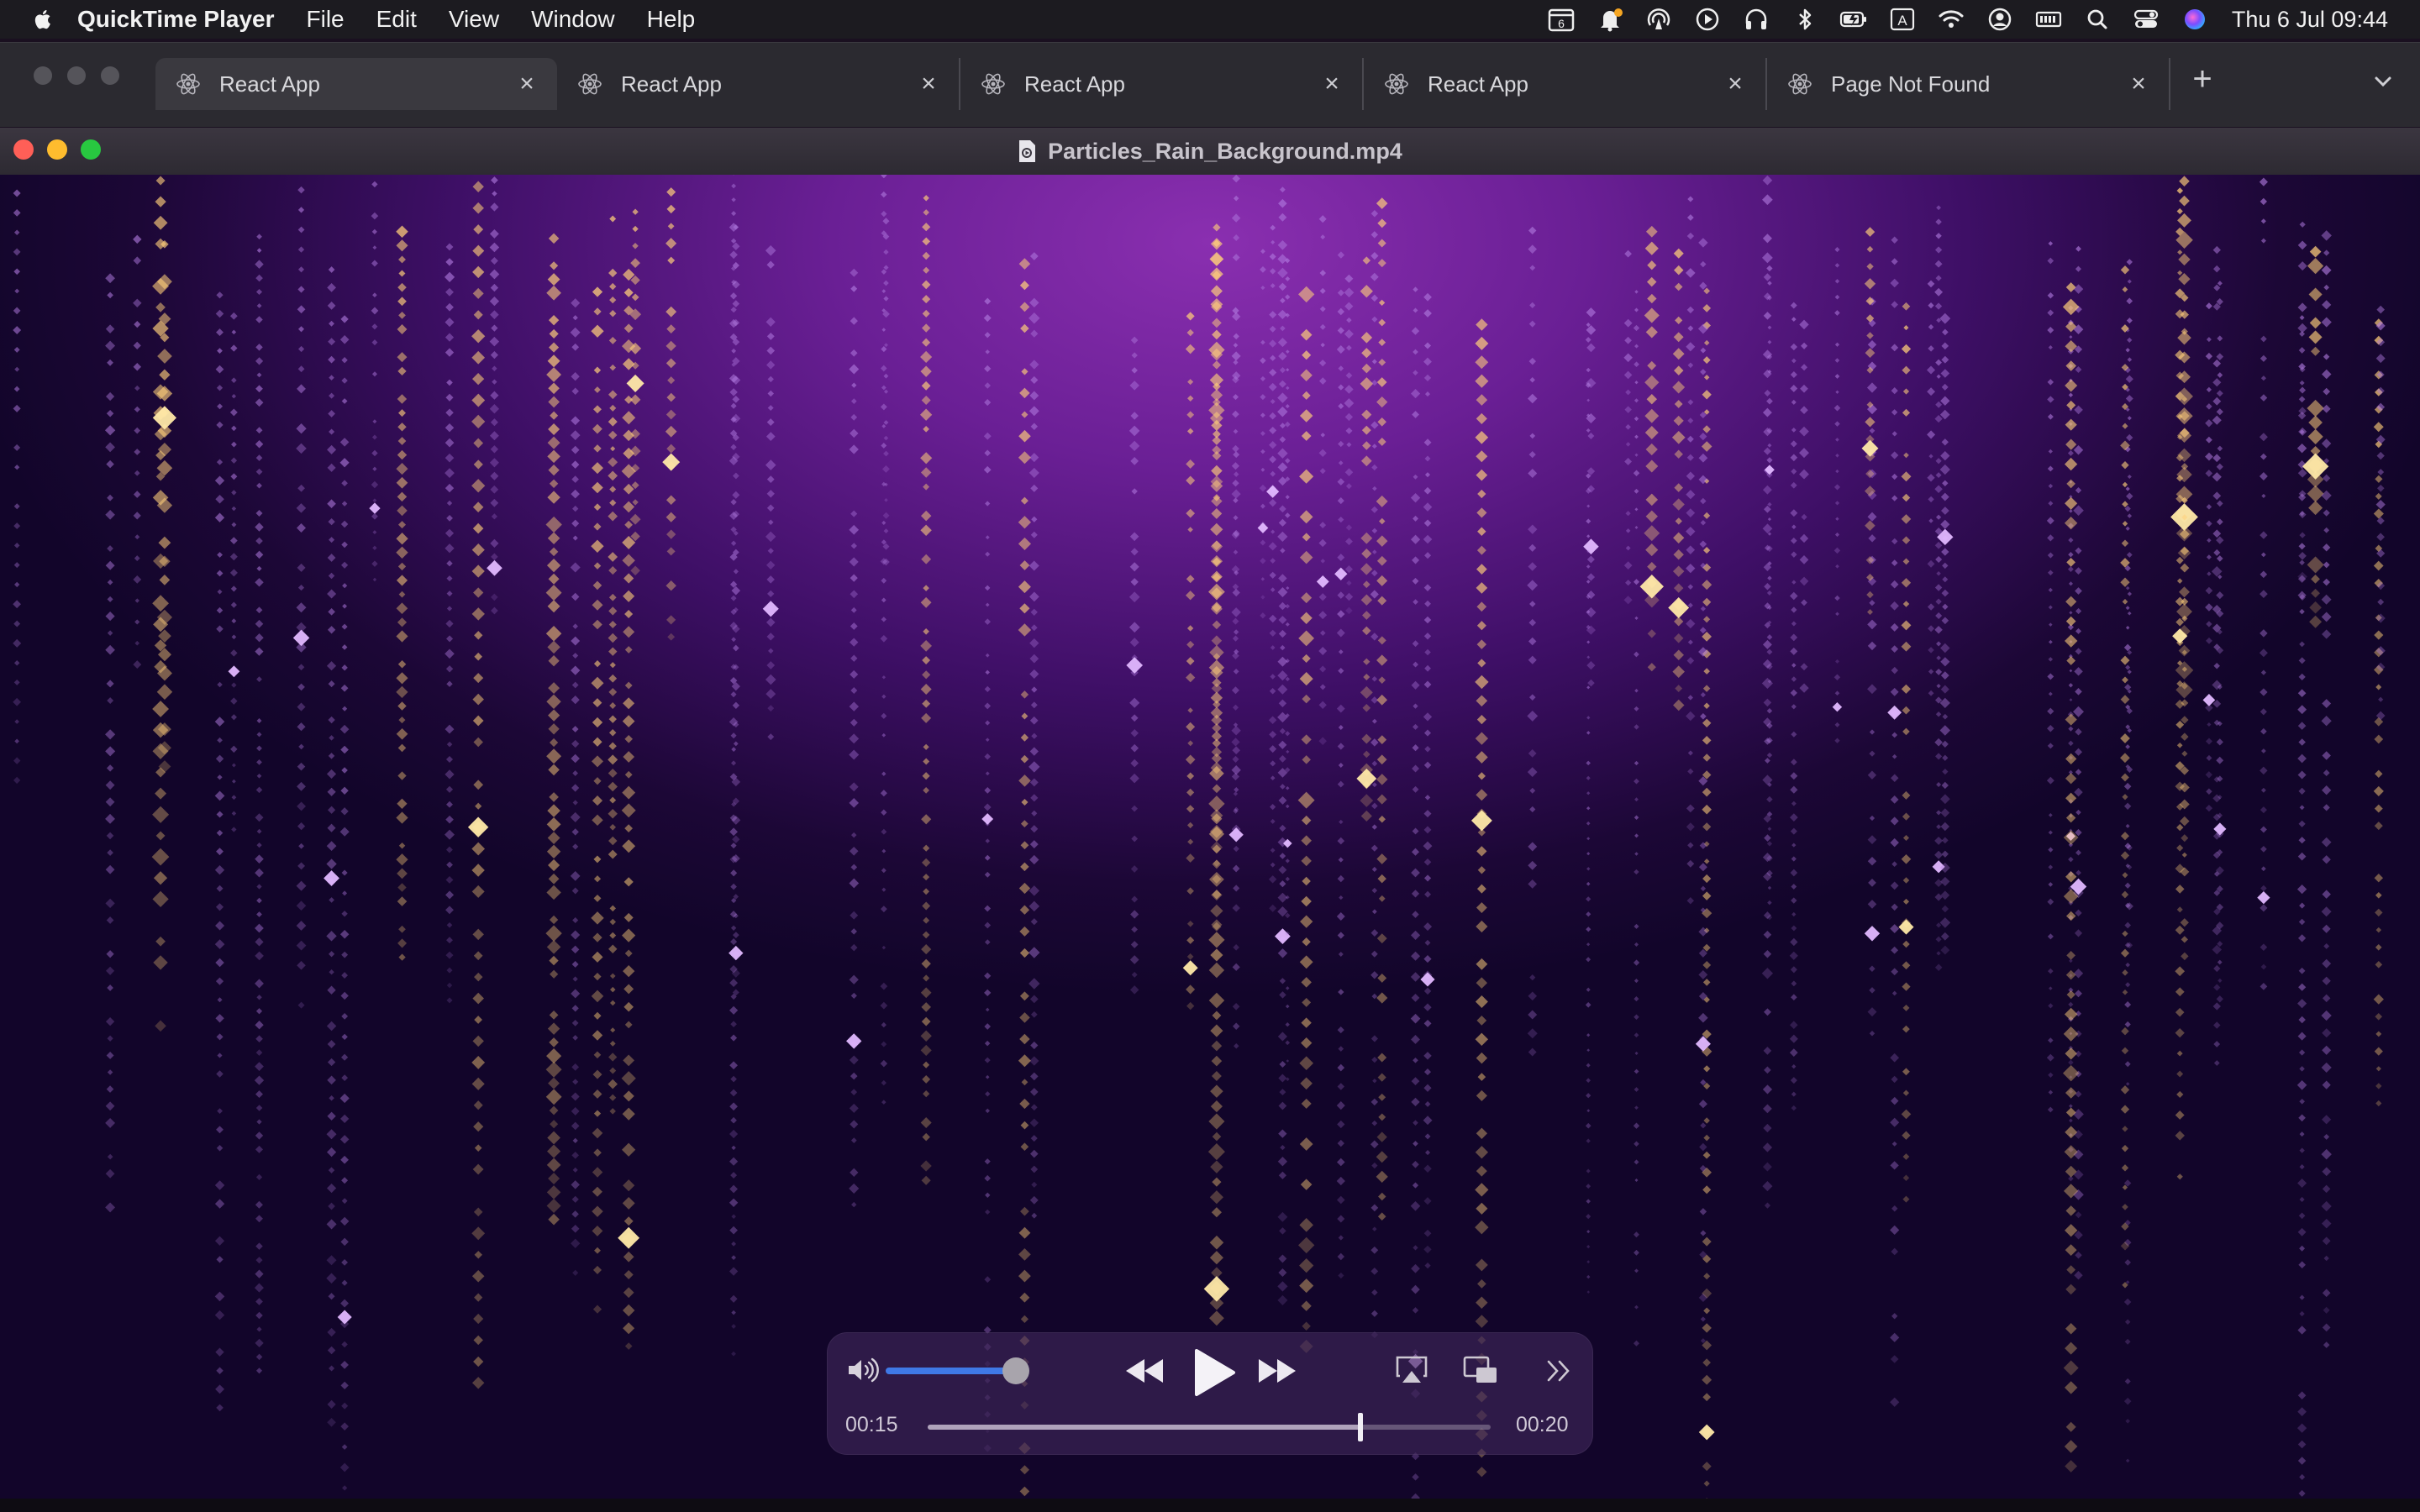  What do you see at coordinates (2383, 81) in the screenshot?
I see `chevron-down-icon` at bounding box center [2383, 81].